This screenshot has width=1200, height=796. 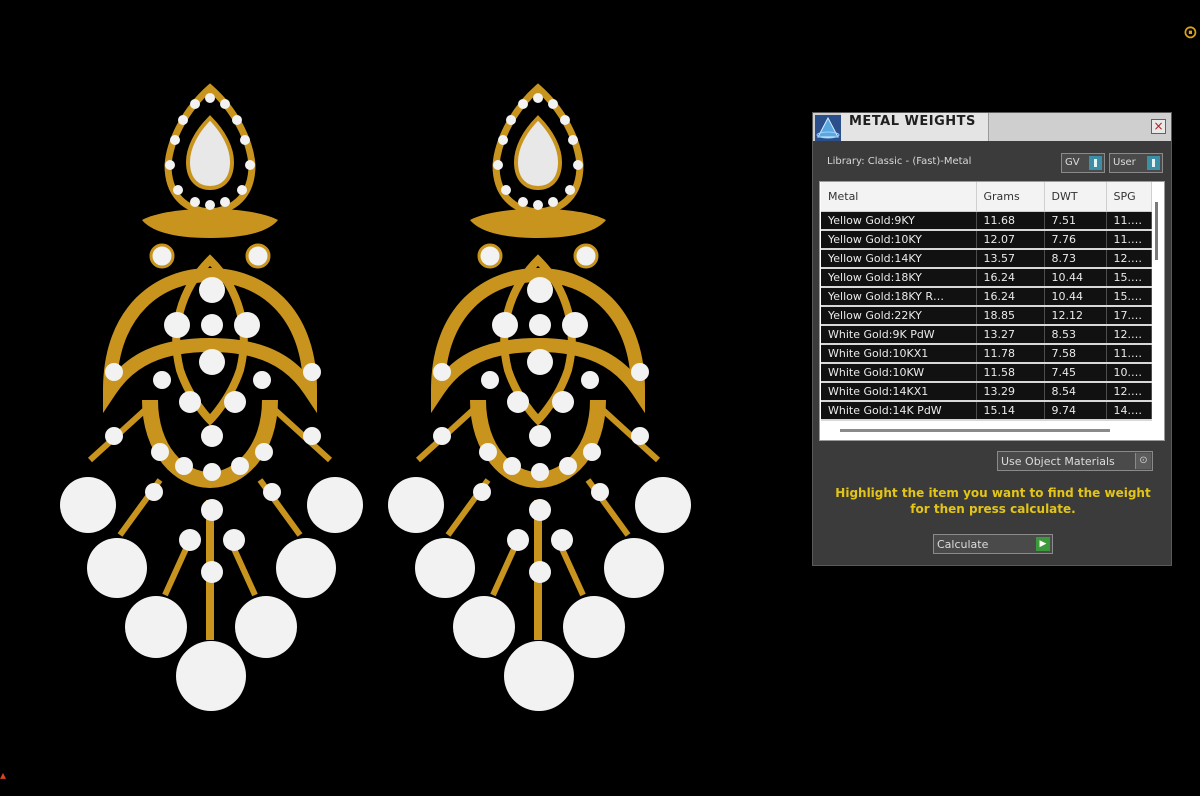 What do you see at coordinates (1129, 354) in the screenshot?
I see `spg-cell: 11.18` at bounding box center [1129, 354].